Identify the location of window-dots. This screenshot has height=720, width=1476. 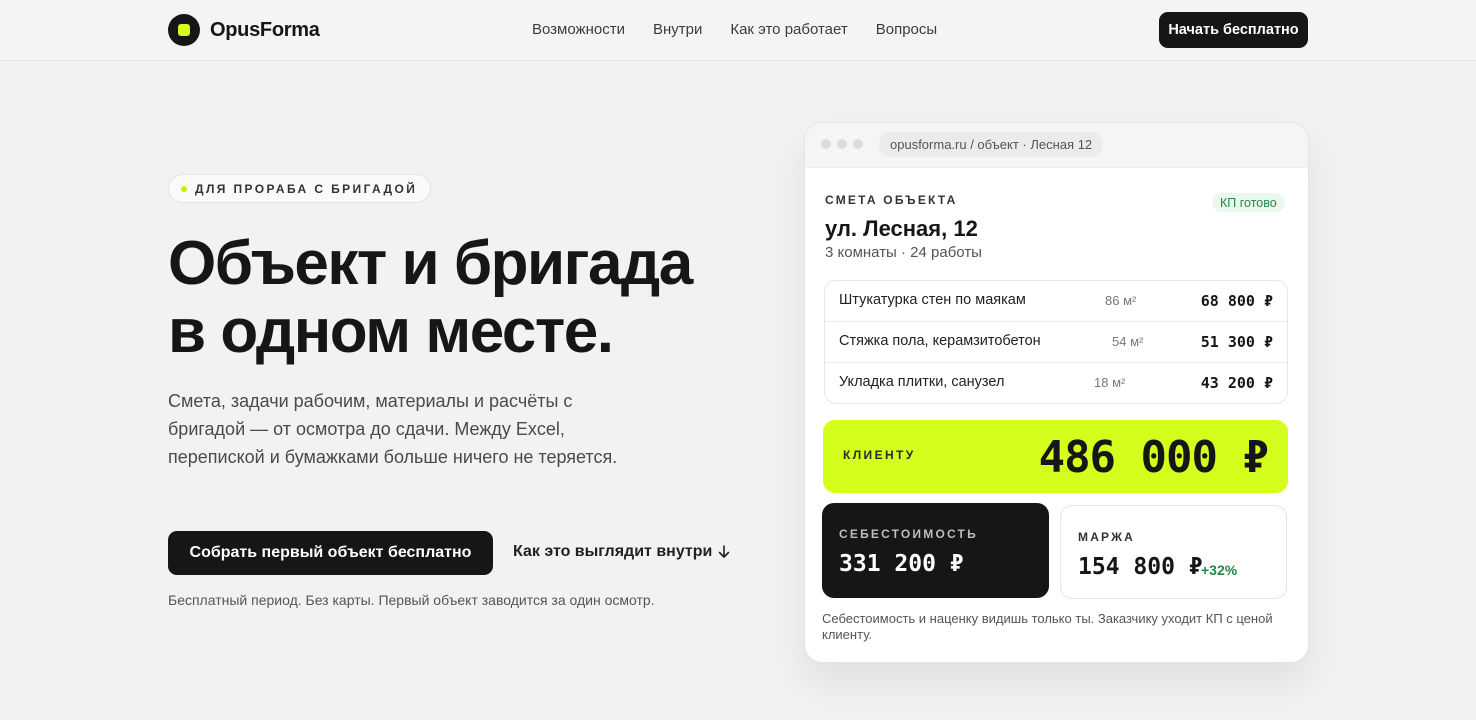
(842, 144).